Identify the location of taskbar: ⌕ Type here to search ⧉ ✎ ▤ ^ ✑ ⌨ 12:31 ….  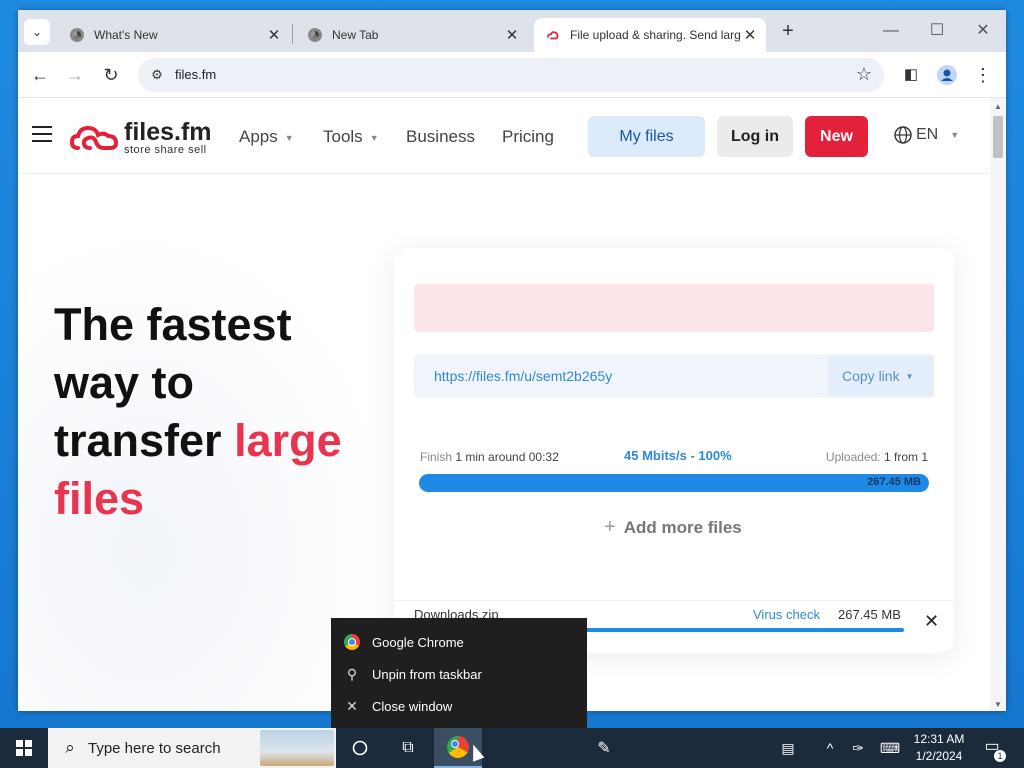
(512, 748).